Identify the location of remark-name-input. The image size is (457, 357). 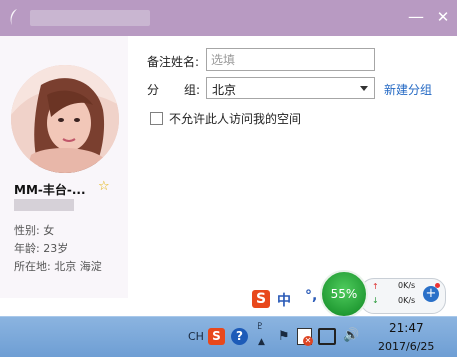
(290, 59).